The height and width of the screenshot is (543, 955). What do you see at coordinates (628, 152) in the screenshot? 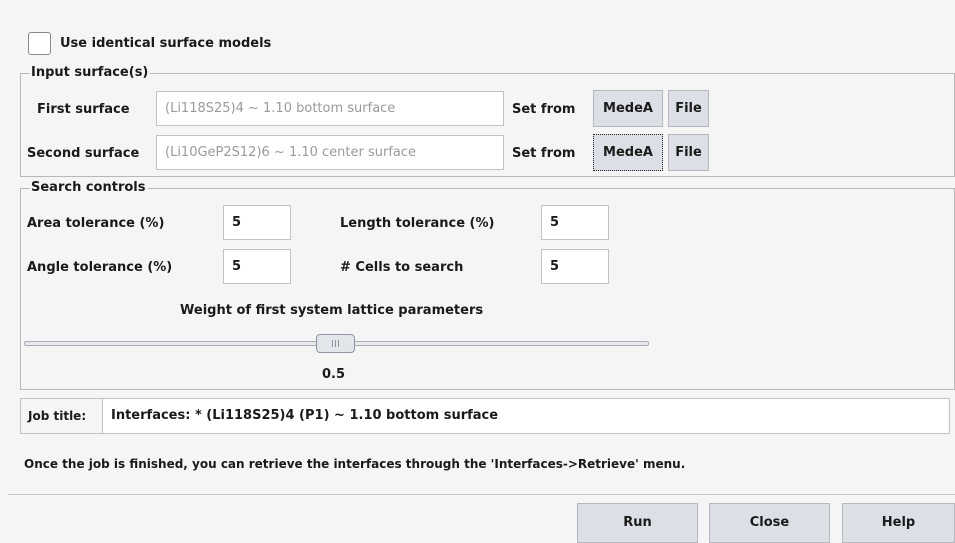
I see `second-surface-medea-button: MedeA` at bounding box center [628, 152].